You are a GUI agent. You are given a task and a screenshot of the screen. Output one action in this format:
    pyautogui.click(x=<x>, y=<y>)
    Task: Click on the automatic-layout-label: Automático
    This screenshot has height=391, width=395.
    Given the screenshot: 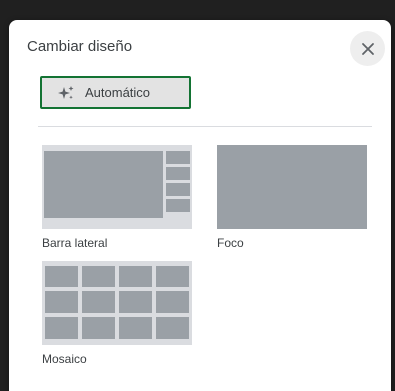 What is the action you would take?
    pyautogui.click(x=118, y=92)
    